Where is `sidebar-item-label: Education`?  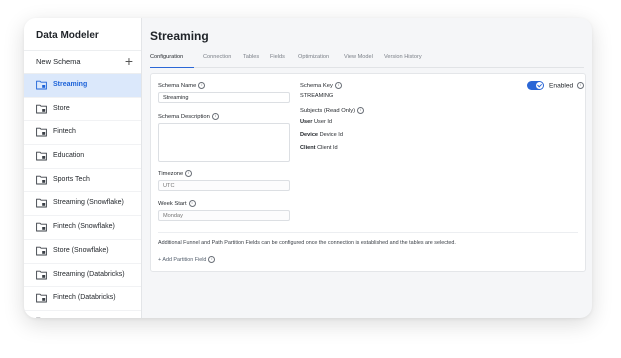 sidebar-item-label: Education is located at coordinates (69, 156).